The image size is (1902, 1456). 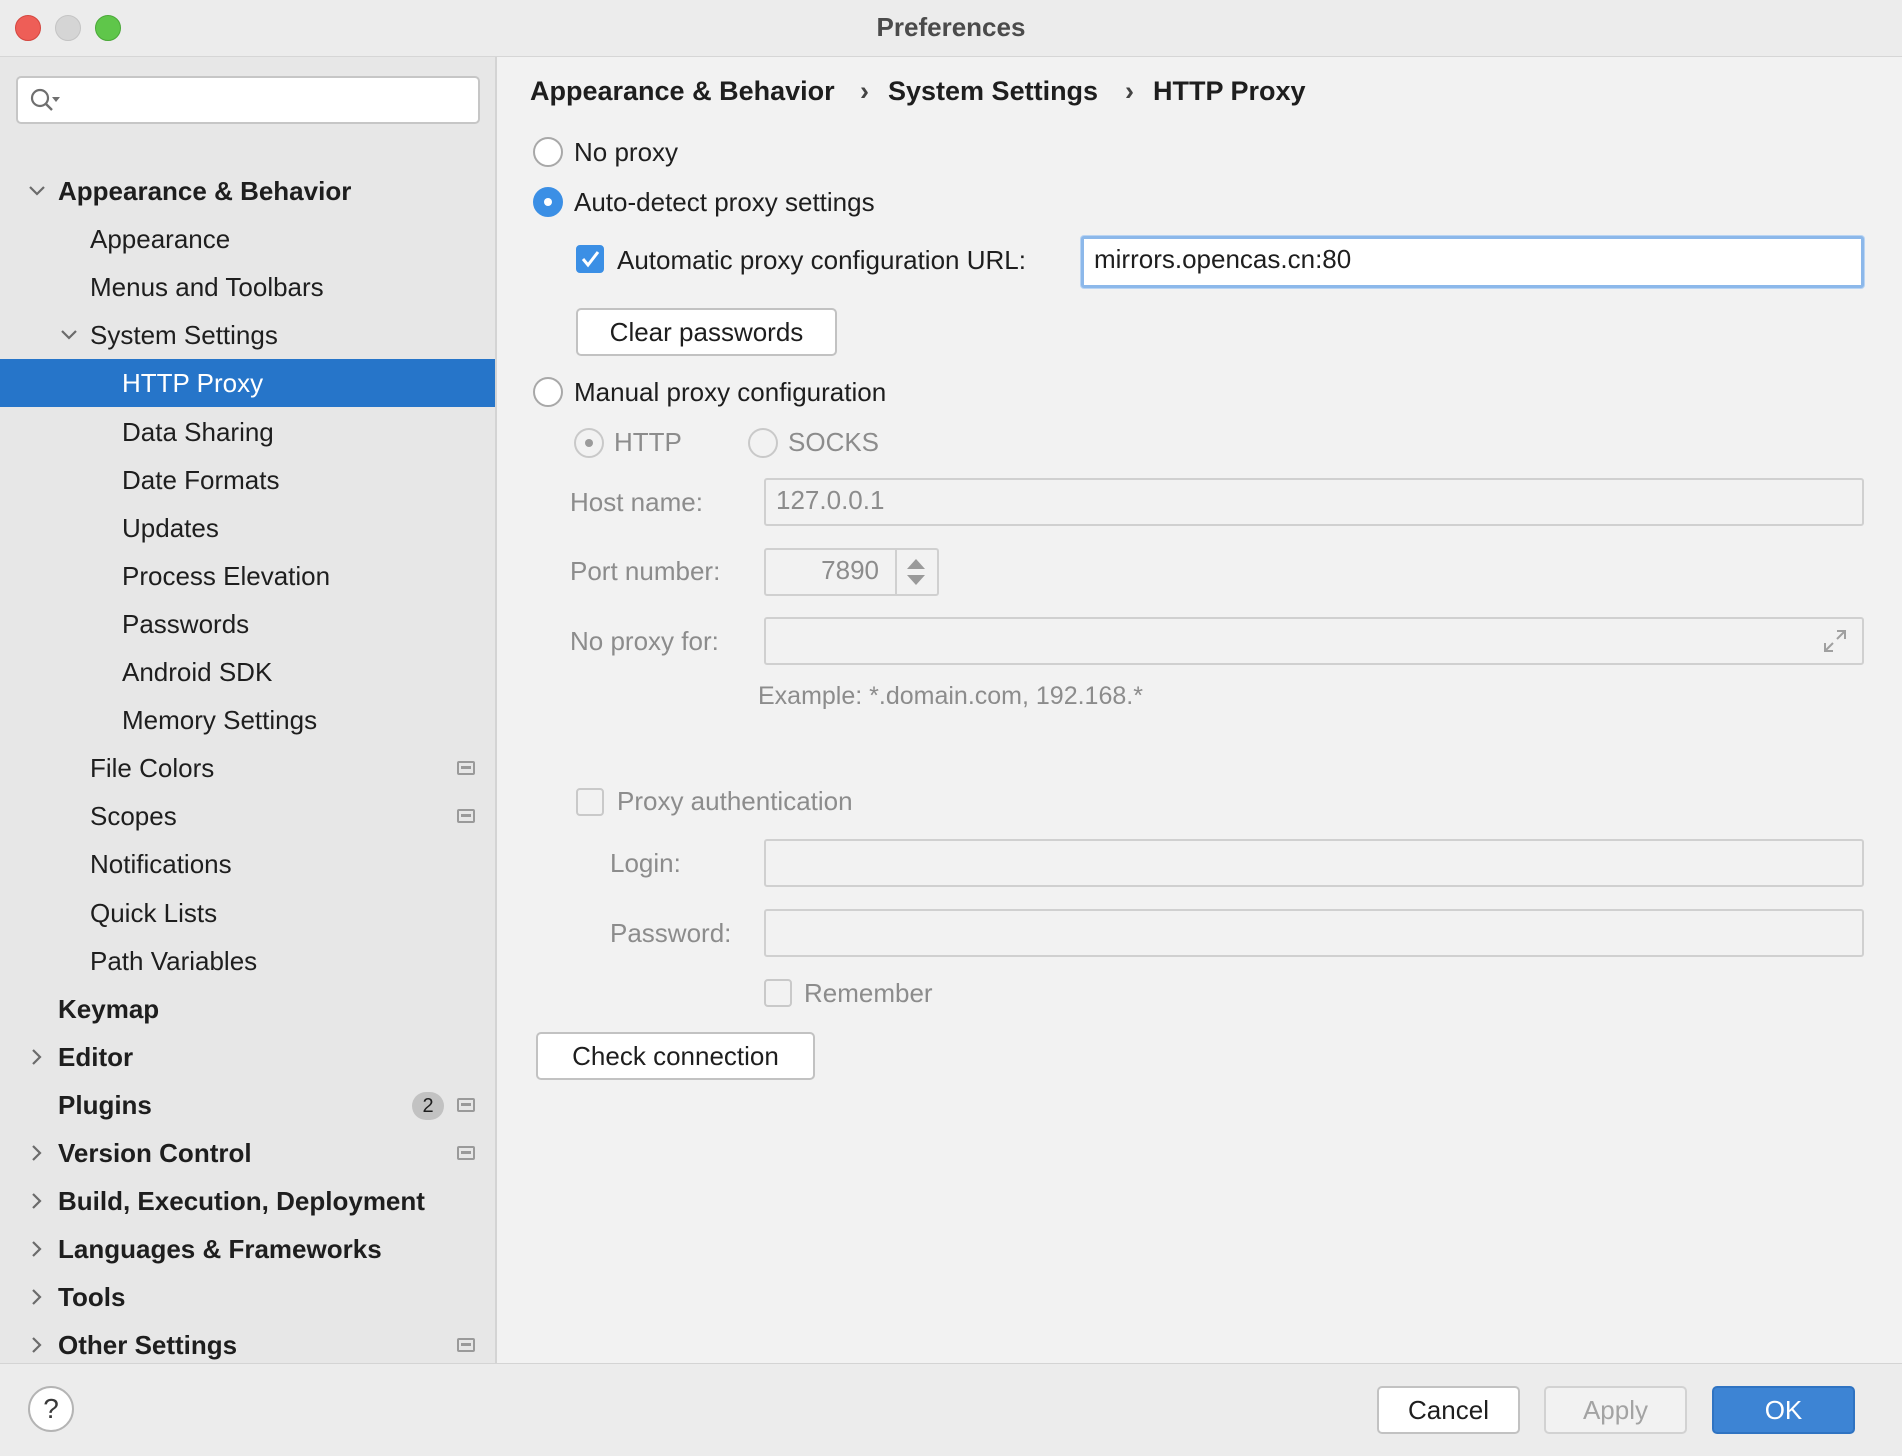 I want to click on sidebar-item-label: Appearance, so click(x=160, y=239).